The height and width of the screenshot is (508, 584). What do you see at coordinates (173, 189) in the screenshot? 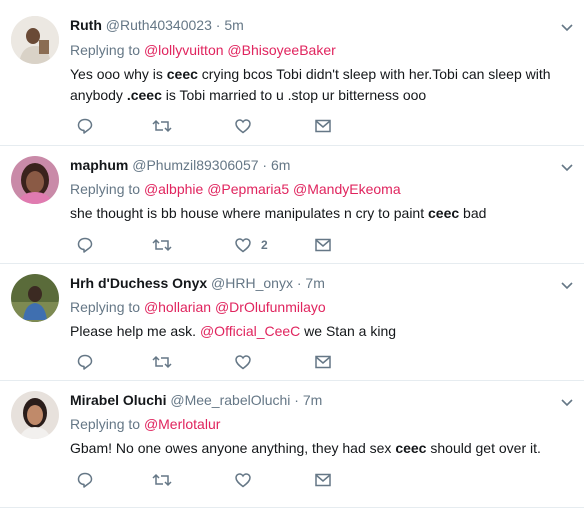
I see `mention-link: @albphie` at bounding box center [173, 189].